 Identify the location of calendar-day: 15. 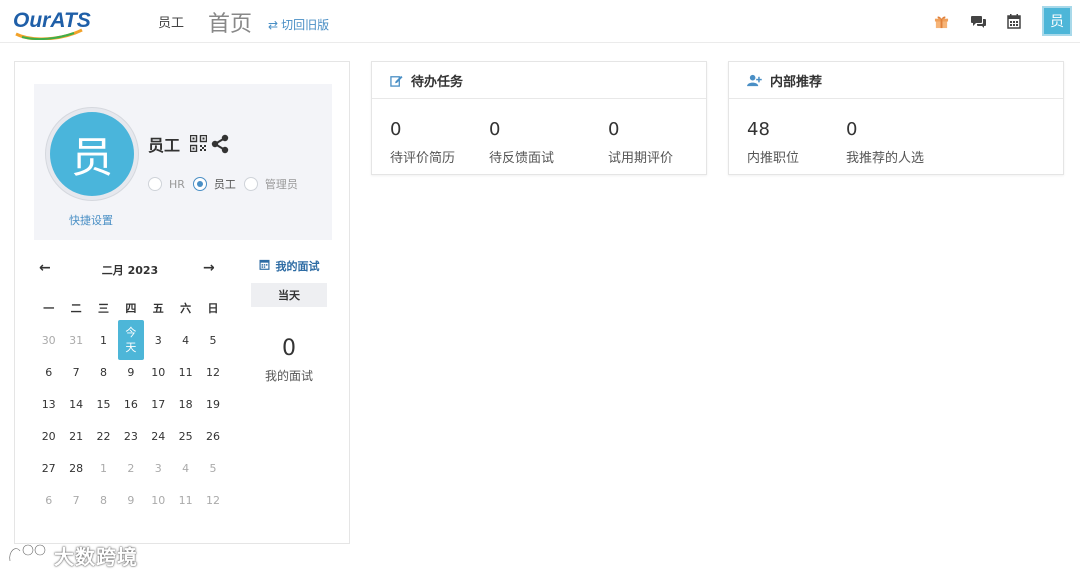
(103, 404).